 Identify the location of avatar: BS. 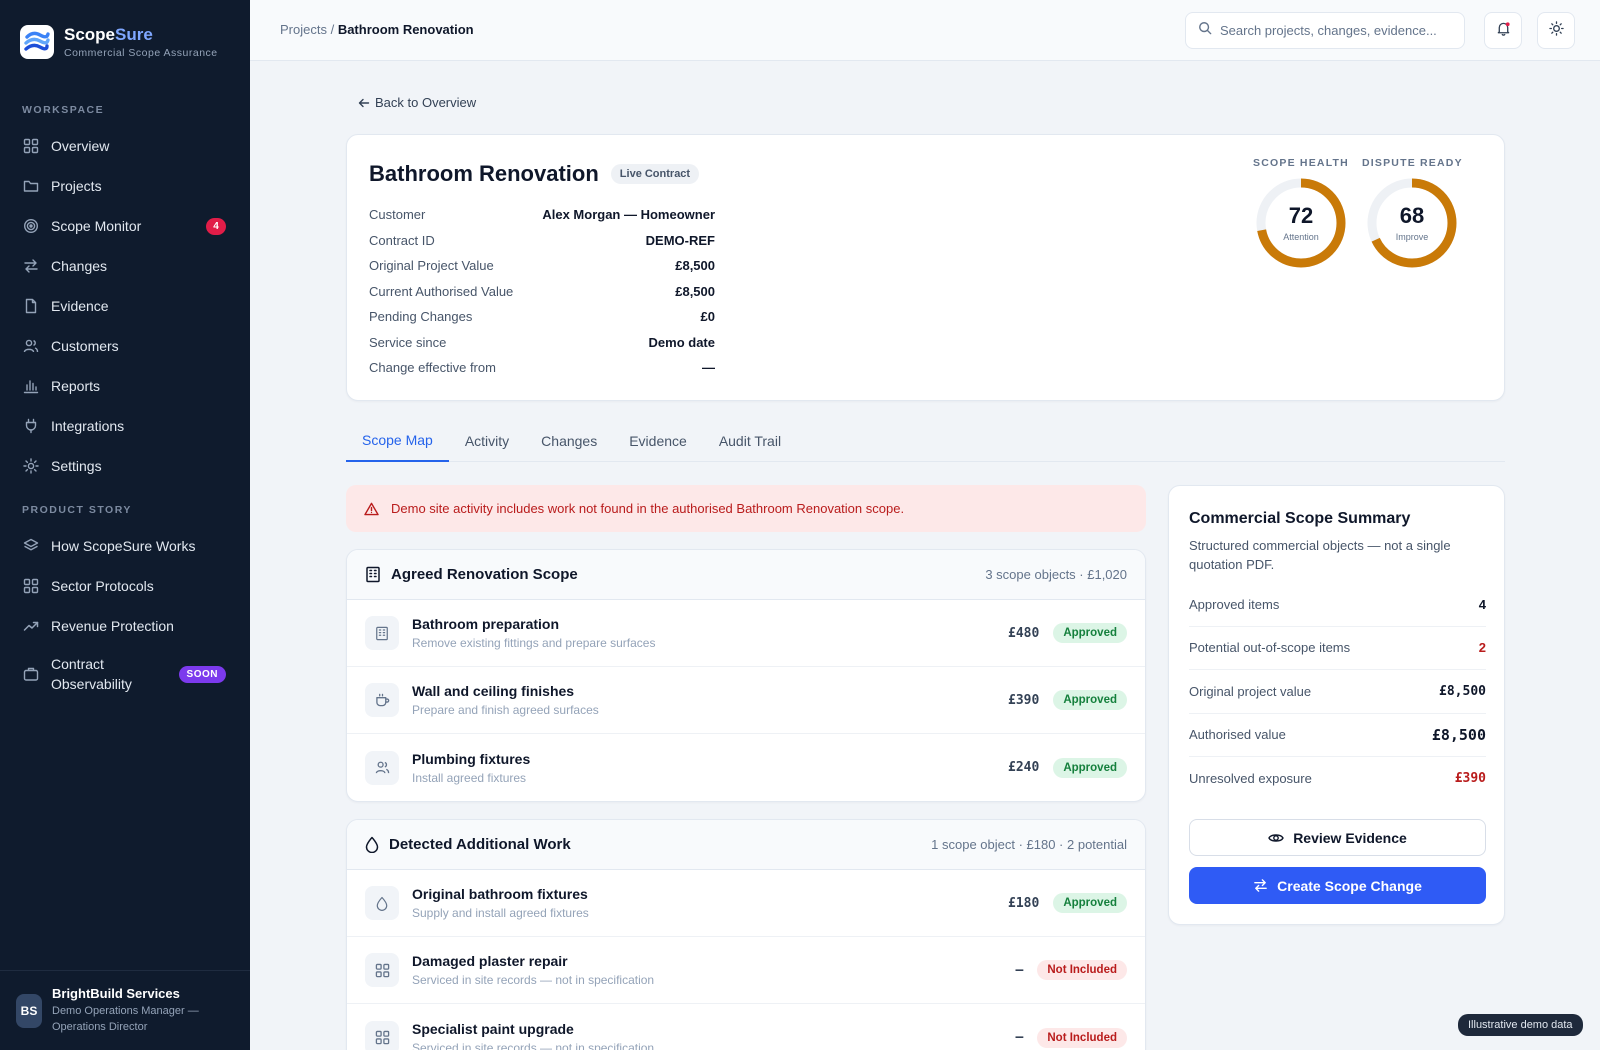
(29, 1010).